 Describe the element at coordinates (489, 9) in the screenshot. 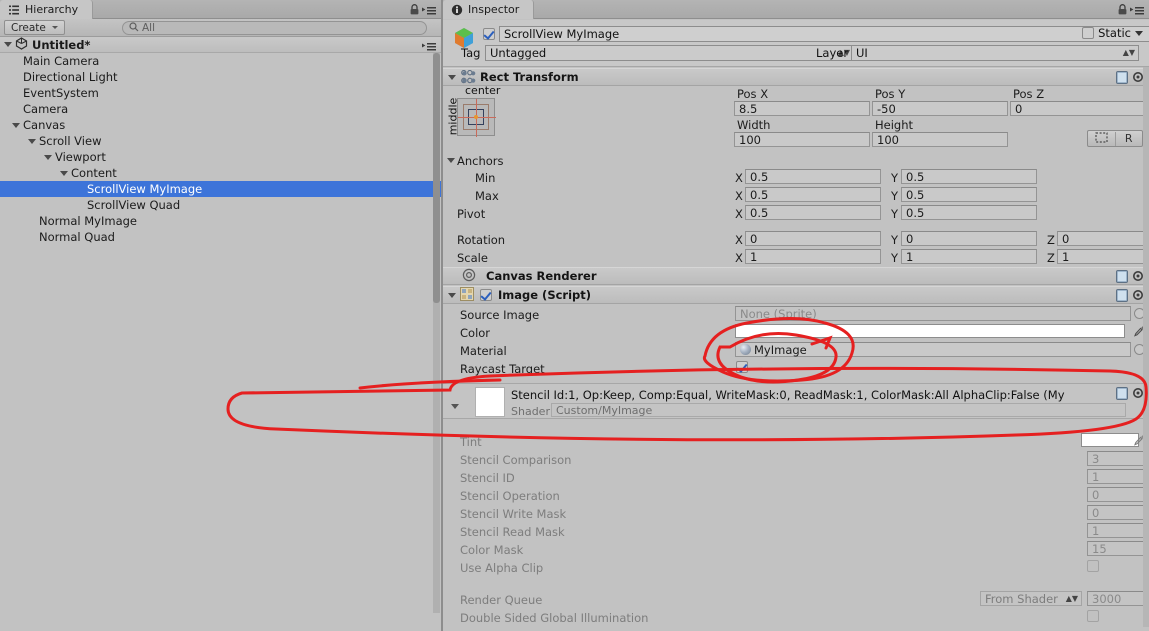

I see `tab-inspector: Inspector` at that location.